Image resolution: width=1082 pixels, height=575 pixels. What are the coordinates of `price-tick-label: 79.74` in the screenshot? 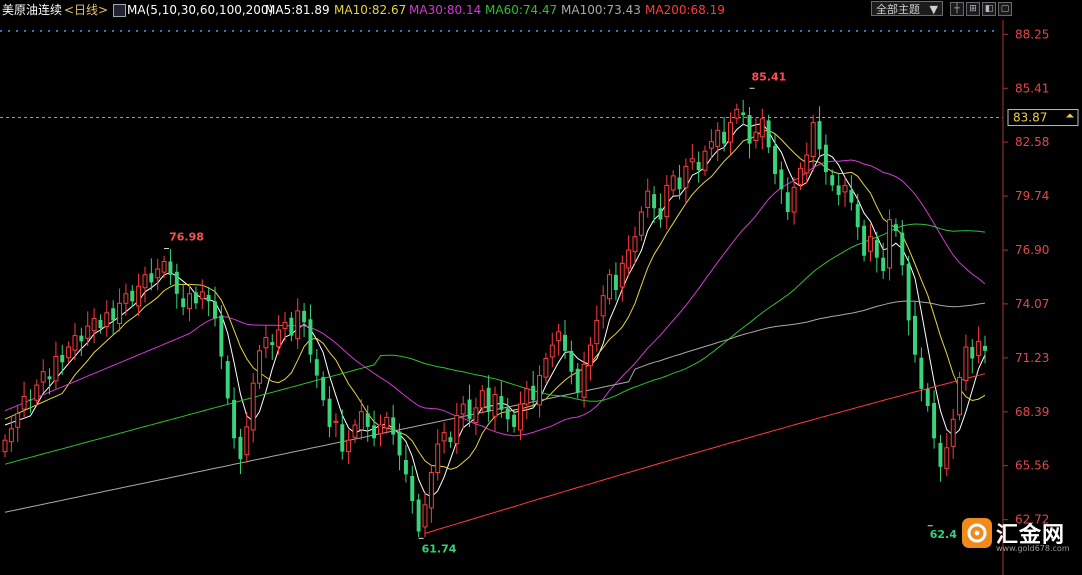 It's located at (1032, 196).